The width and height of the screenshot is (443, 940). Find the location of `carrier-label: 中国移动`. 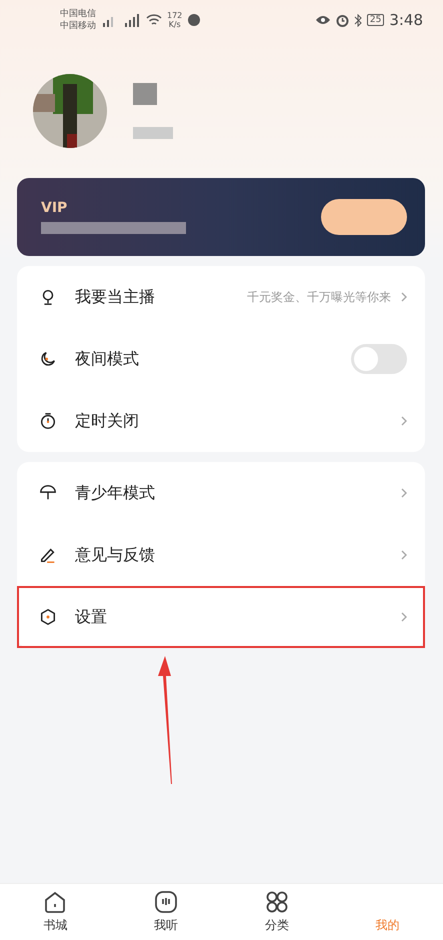

carrier-label: 中国移动 is located at coordinates (78, 26).